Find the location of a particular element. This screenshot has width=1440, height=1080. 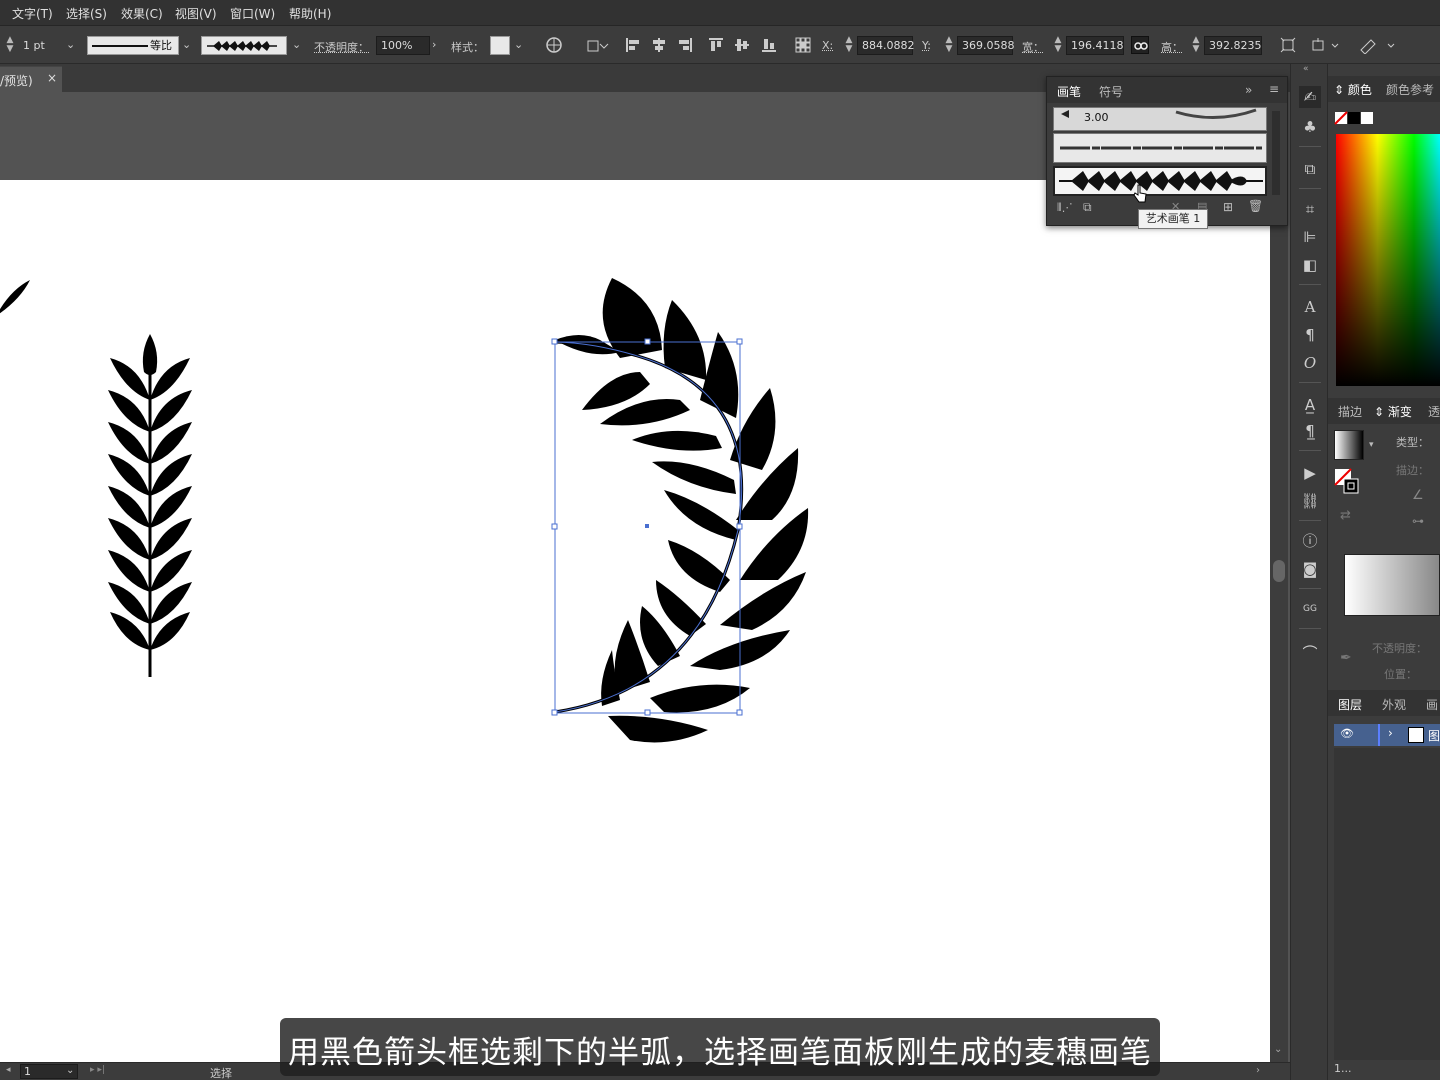

partial-leaf is located at coordinates (15, 298).